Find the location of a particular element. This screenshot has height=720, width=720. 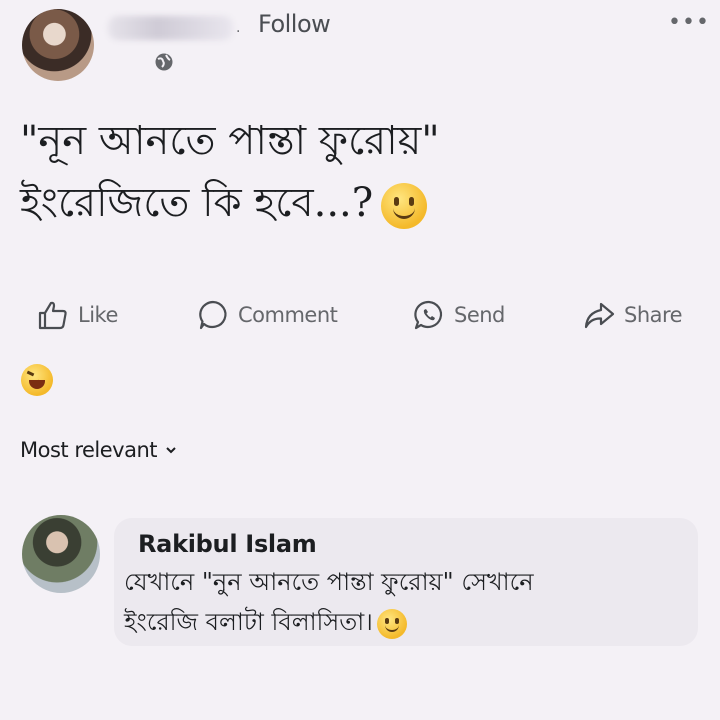

post-action-bar: Like Comment Send Share is located at coordinates (360, 316).